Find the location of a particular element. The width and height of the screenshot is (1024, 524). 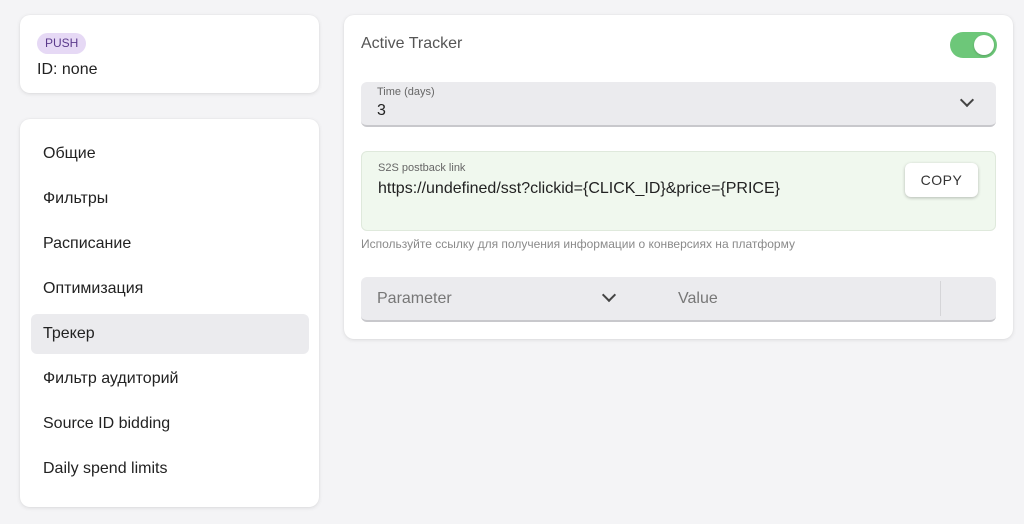

nav-item-audience-filter: Фильтр аудиторий is located at coordinates (170, 379).